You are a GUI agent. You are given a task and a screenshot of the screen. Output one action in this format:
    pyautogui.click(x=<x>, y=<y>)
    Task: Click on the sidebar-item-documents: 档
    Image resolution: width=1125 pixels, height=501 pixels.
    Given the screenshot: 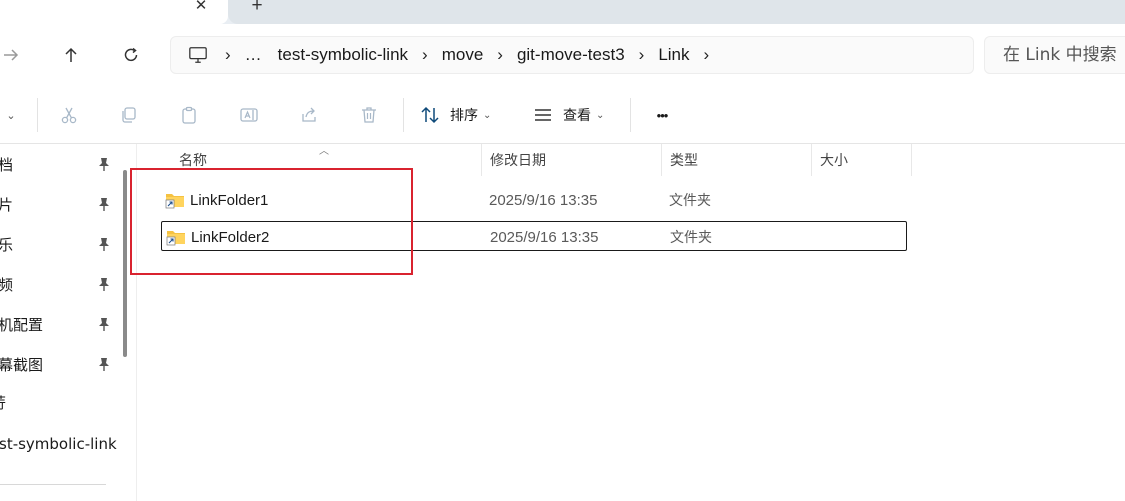 What is the action you would take?
    pyautogui.click(x=59, y=164)
    